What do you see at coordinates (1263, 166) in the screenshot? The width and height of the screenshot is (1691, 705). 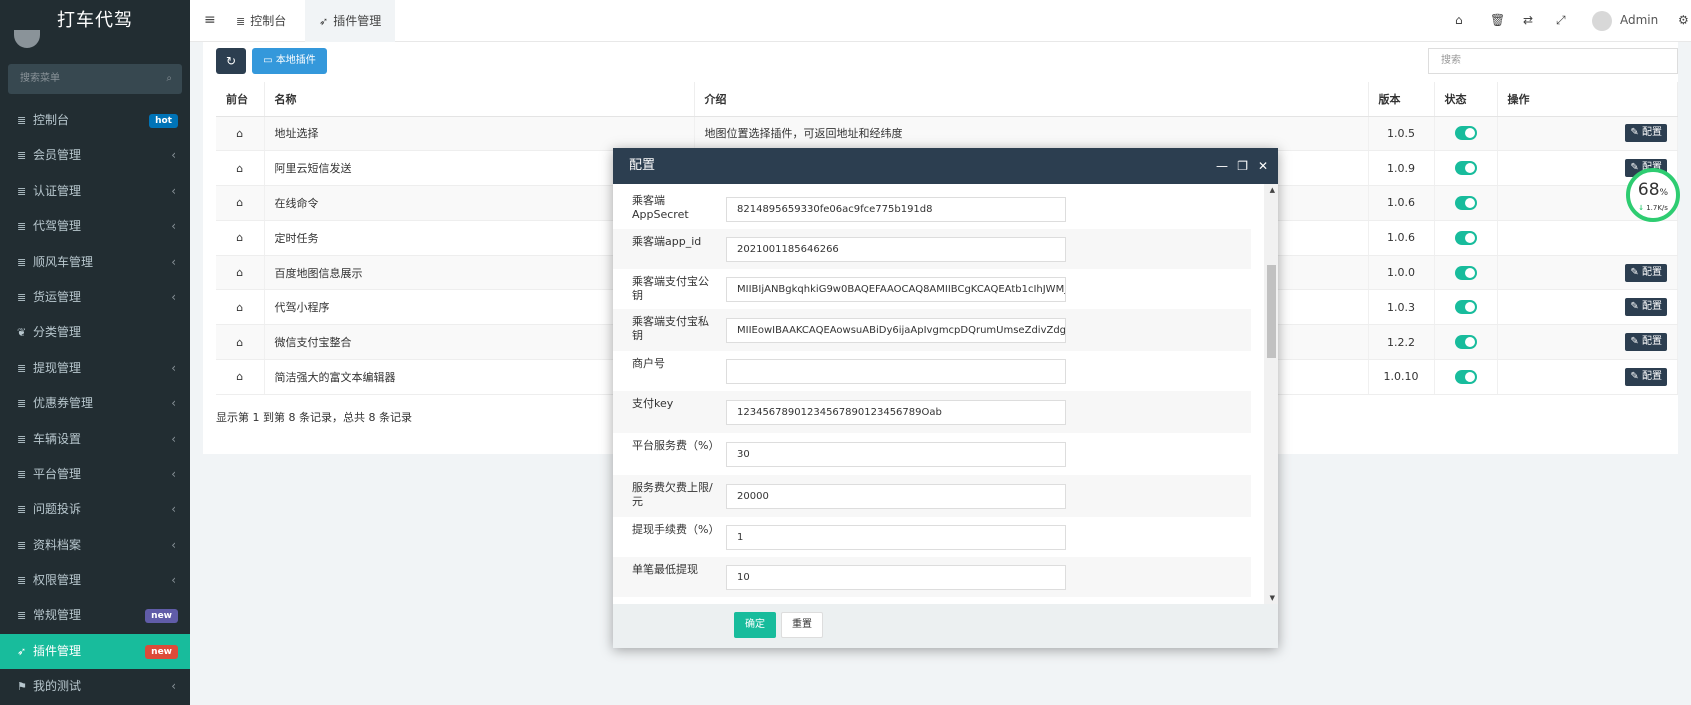 I see `close-icon: ✕` at bounding box center [1263, 166].